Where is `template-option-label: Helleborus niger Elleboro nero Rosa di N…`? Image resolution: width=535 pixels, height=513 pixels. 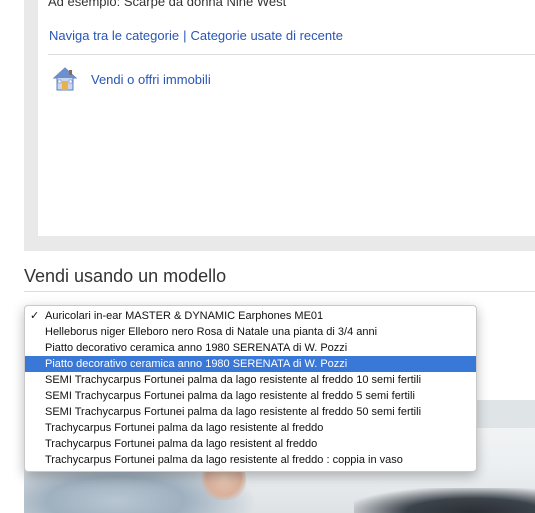 template-option-label: Helleborus niger Elleboro nero Rosa di N… is located at coordinates (211, 332).